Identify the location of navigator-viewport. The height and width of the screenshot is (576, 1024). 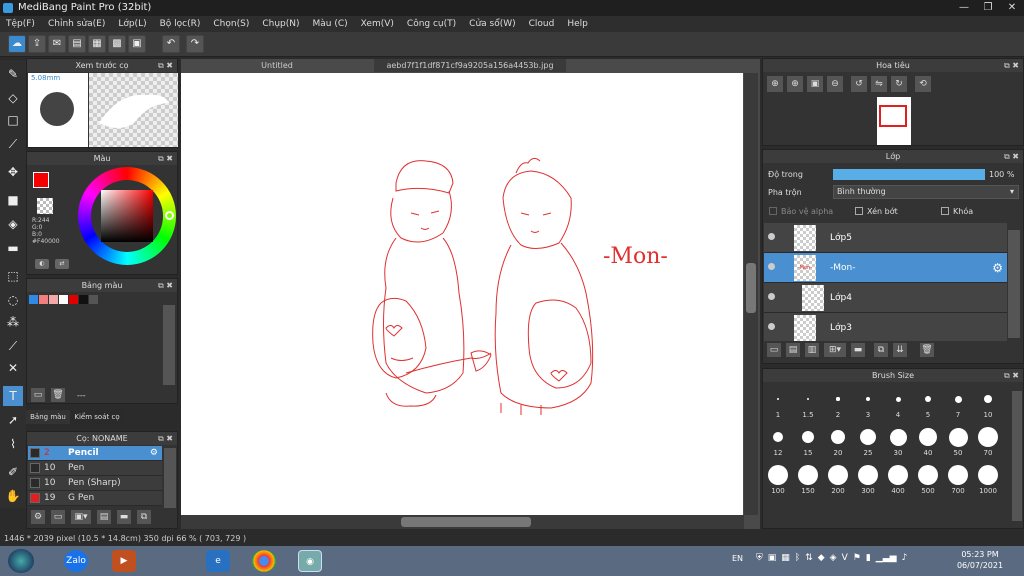
(893, 116).